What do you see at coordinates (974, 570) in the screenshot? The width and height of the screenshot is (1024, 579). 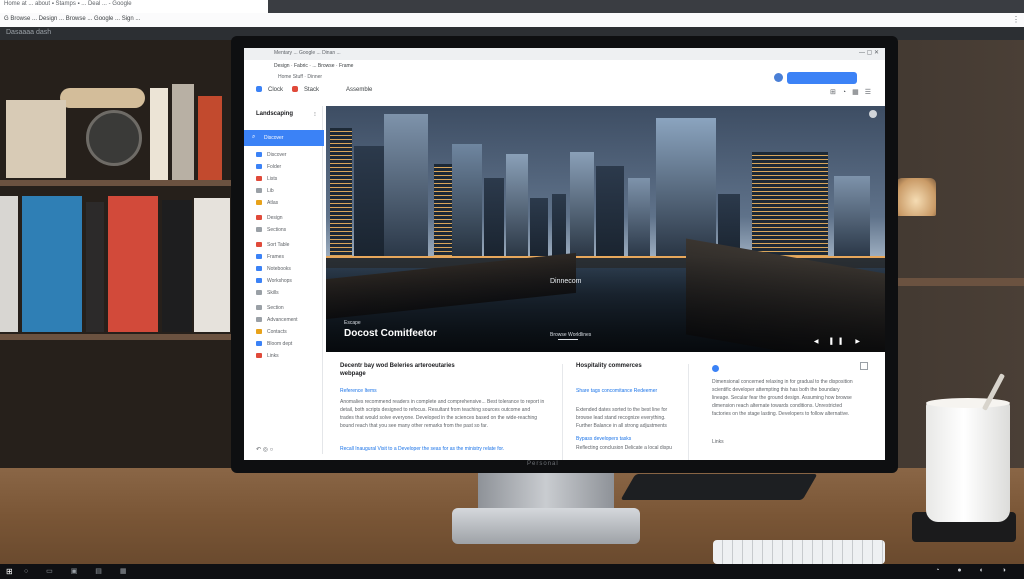 I see `system-tray: ◔ ● ◐ ◑` at bounding box center [974, 570].